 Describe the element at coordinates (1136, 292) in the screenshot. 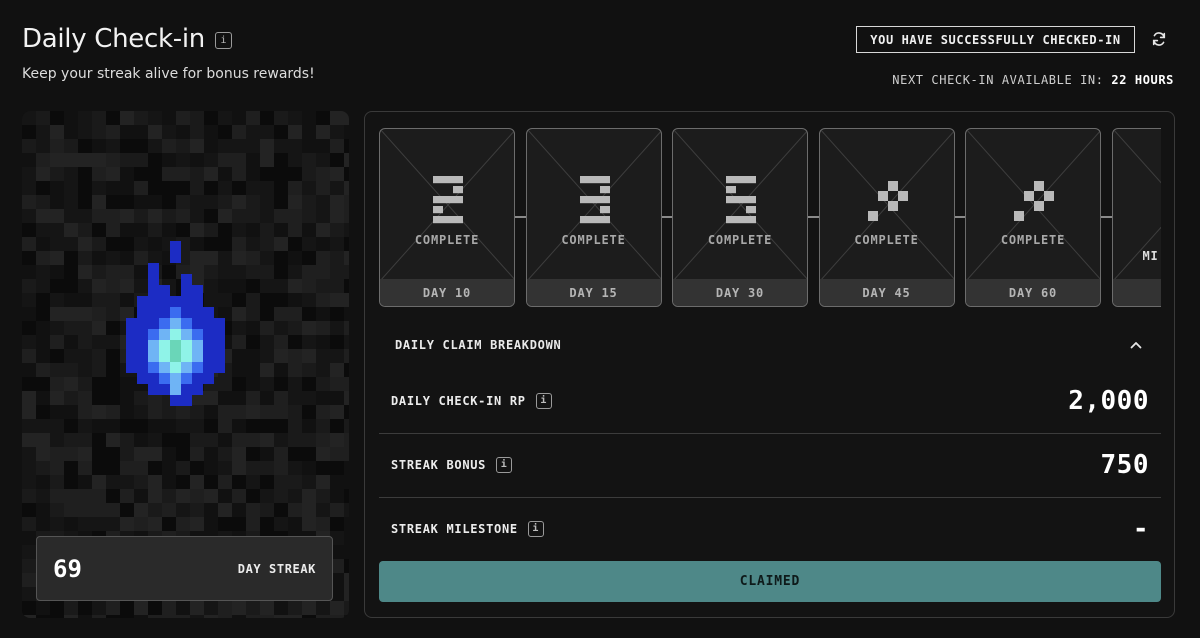

I see `milestone-day: D` at that location.